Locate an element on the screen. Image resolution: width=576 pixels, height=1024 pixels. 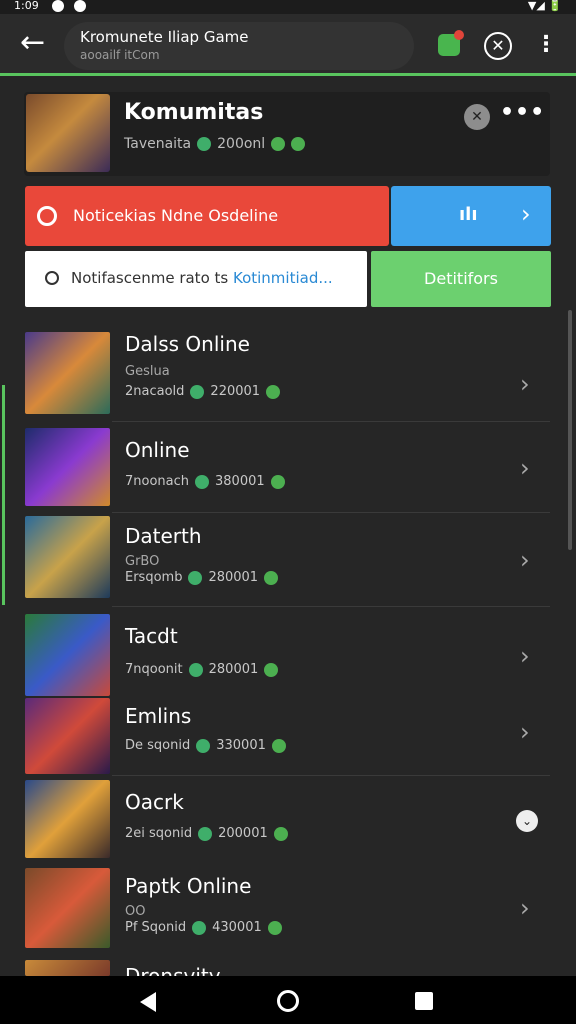
game-meta-label: Ersqomb is located at coordinates (154, 577).